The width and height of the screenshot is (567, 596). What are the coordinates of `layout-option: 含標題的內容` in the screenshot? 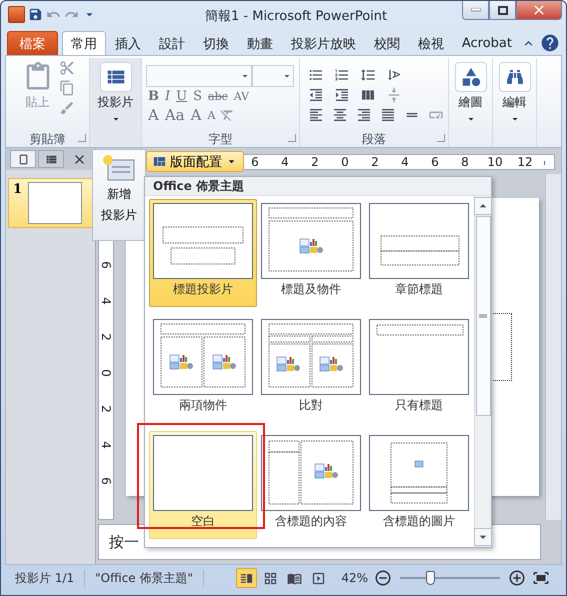 It's located at (311, 485).